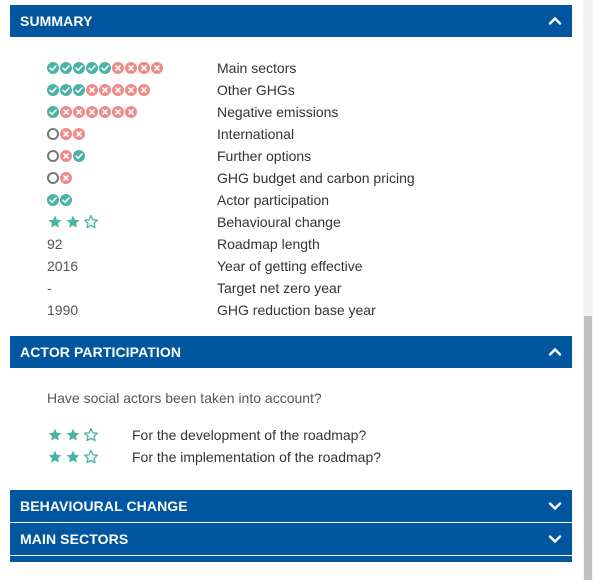 This screenshot has width=593, height=580. I want to click on summary-row: 1990 GHG reduction base year, so click(291, 310).